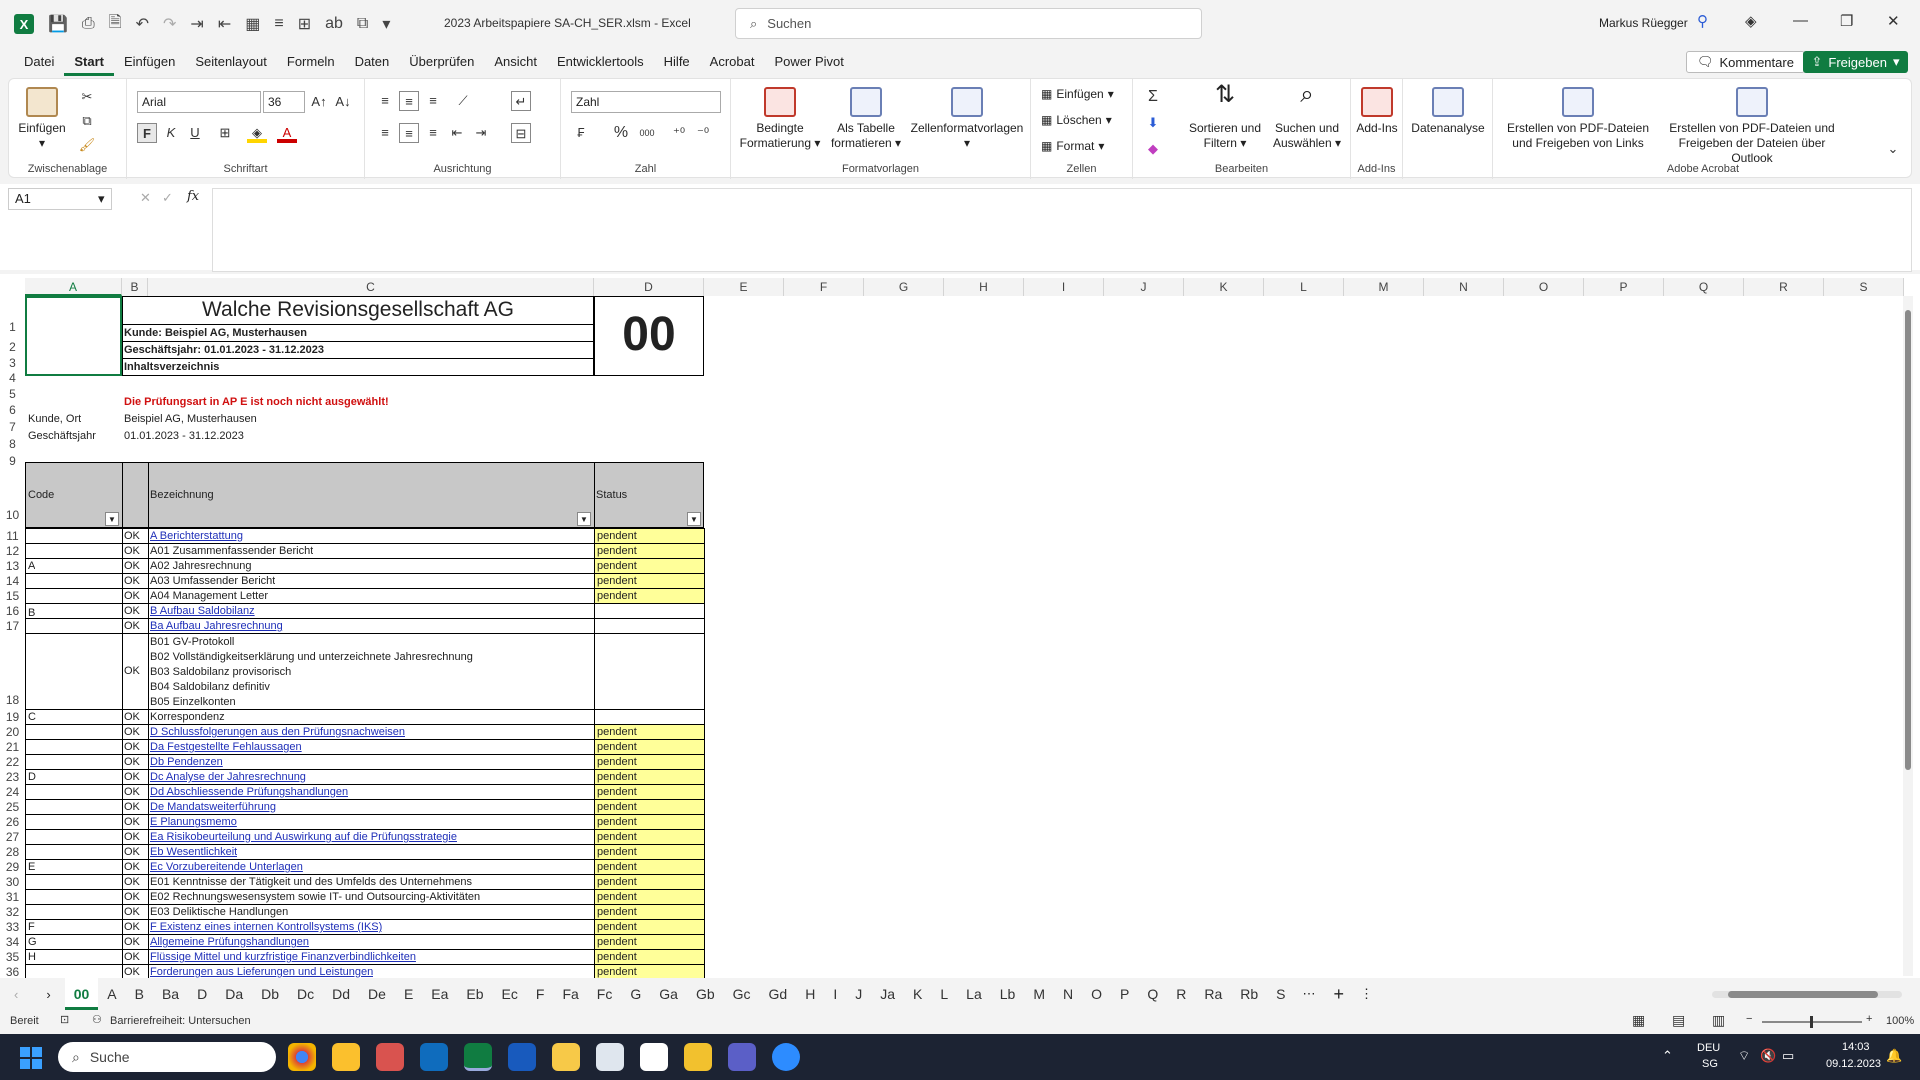  Describe the element at coordinates (252, 24) in the screenshot. I see `table-icon: ▦` at that location.